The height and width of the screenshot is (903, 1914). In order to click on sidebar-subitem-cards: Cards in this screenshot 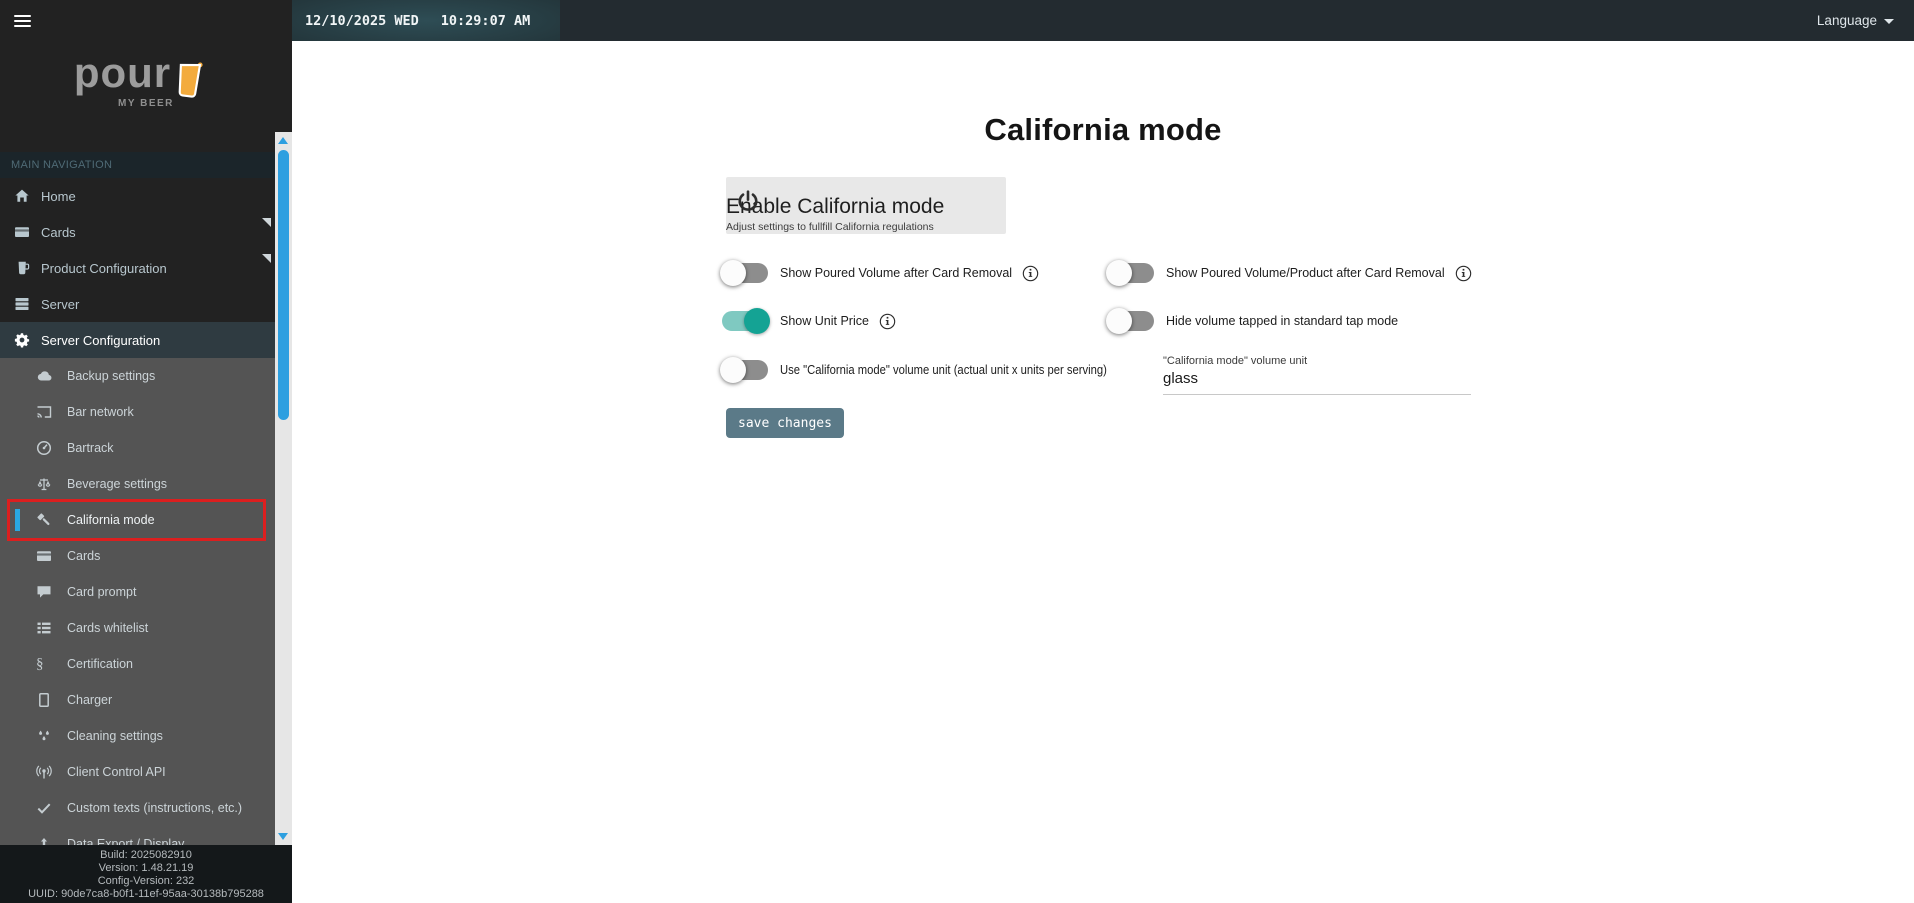, I will do `click(137, 556)`.